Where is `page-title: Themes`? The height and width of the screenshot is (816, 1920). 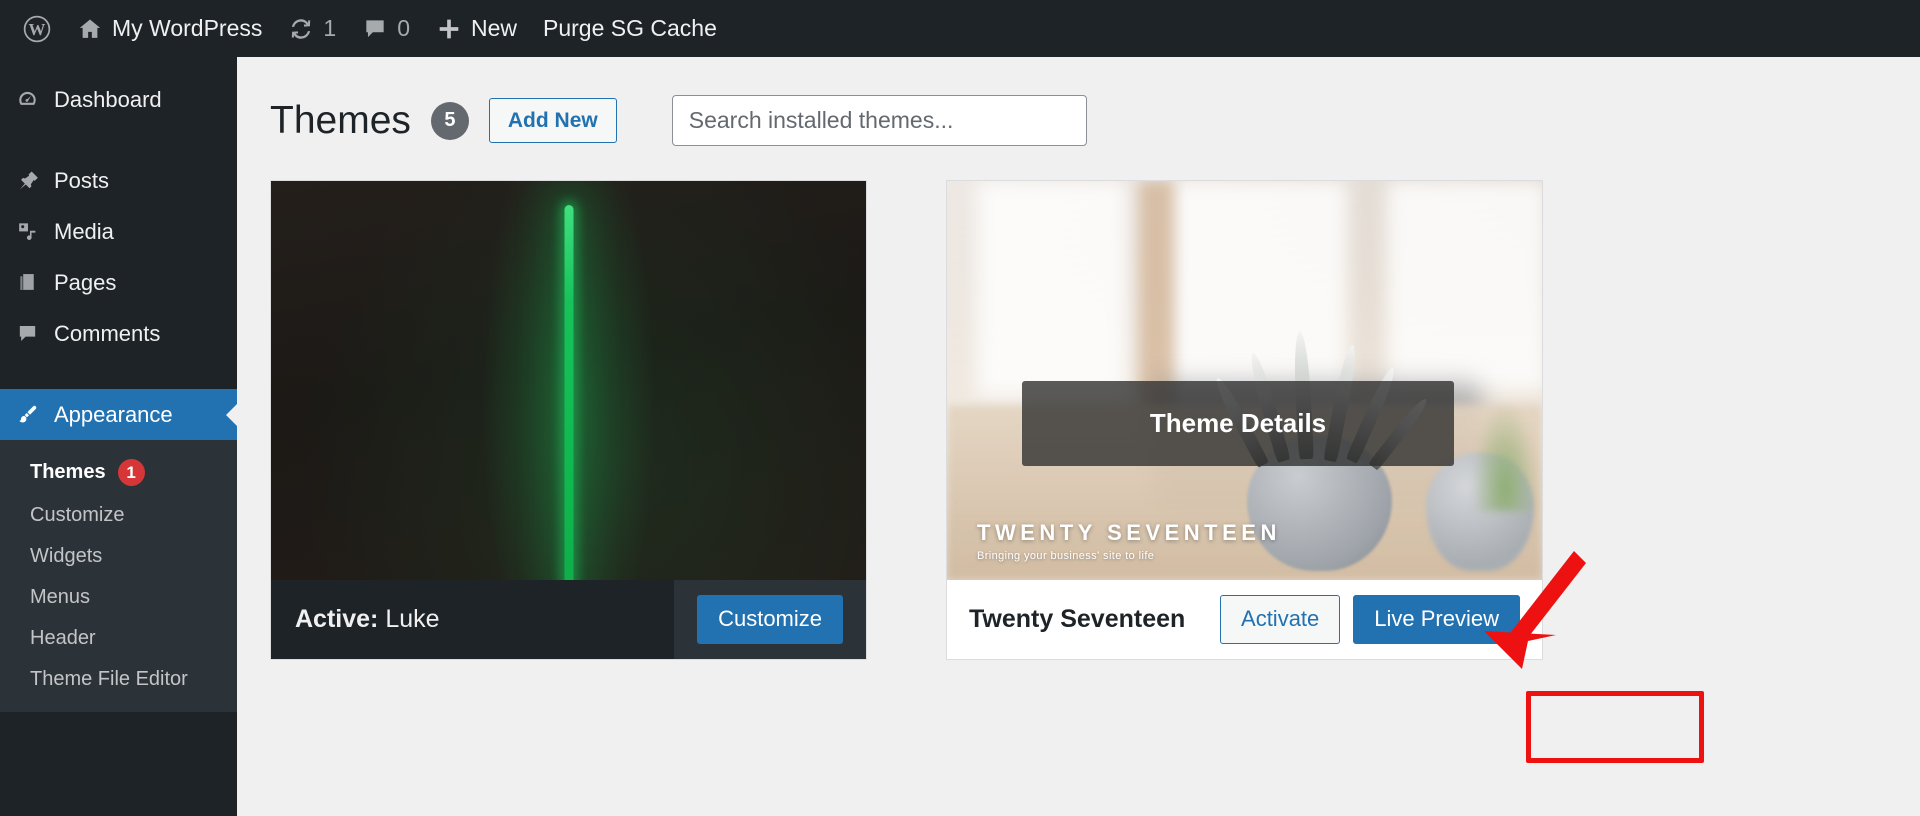
page-title: Themes is located at coordinates (340, 120).